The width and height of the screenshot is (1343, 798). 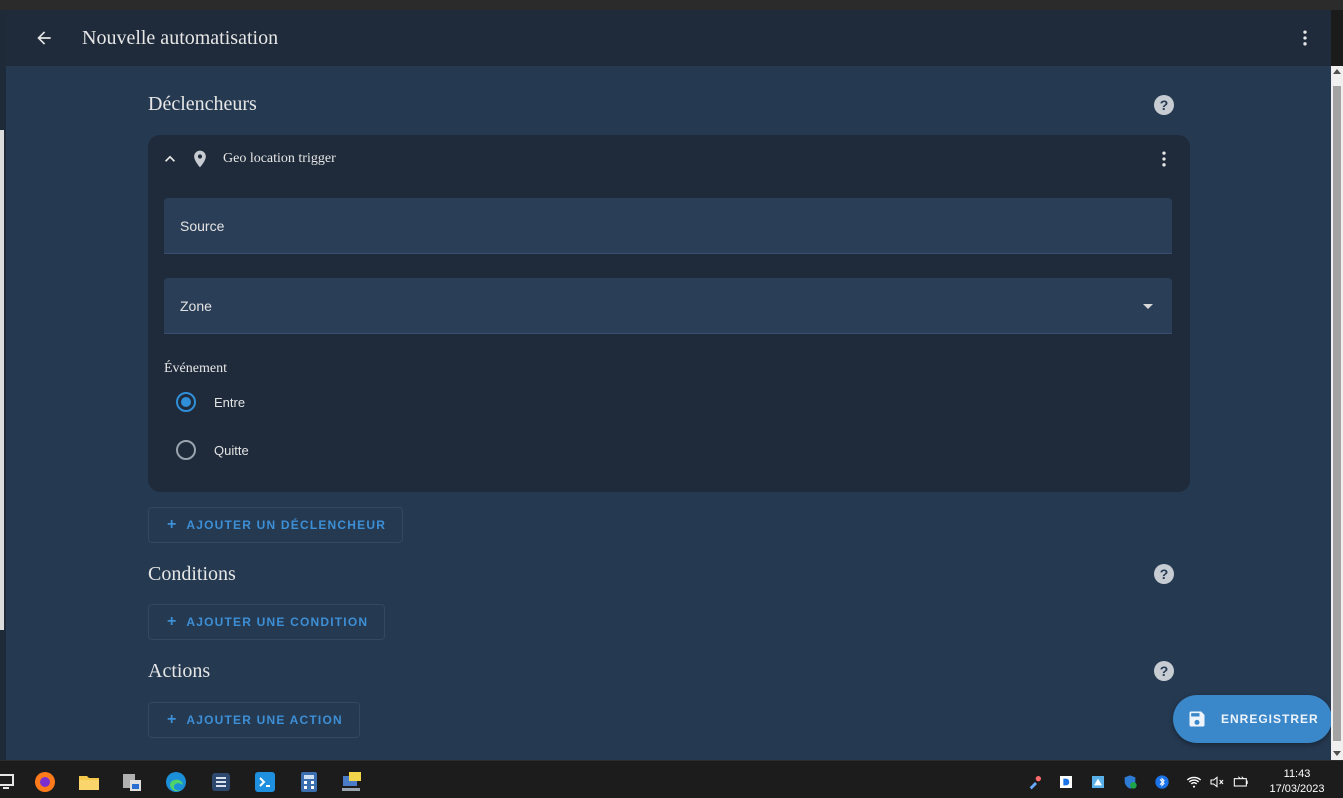 What do you see at coordinates (180, 37) in the screenshot?
I see `page-title: Nouvelle automatisation` at bounding box center [180, 37].